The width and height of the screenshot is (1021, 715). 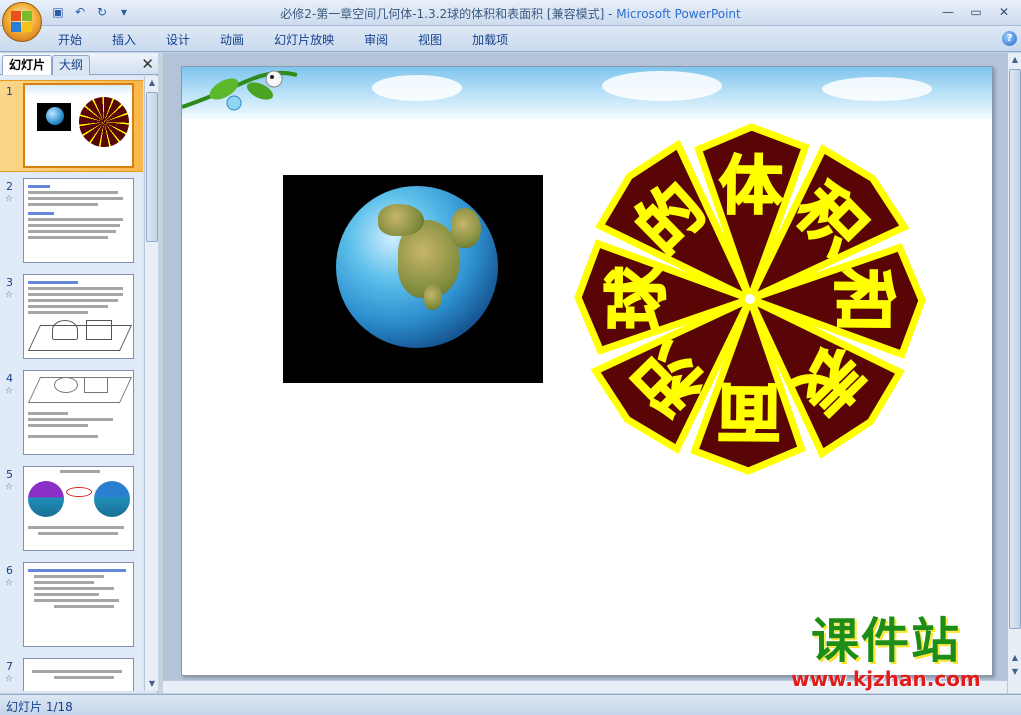 What do you see at coordinates (751, 187) in the screenshot?
I see `petal-character: 体` at bounding box center [751, 187].